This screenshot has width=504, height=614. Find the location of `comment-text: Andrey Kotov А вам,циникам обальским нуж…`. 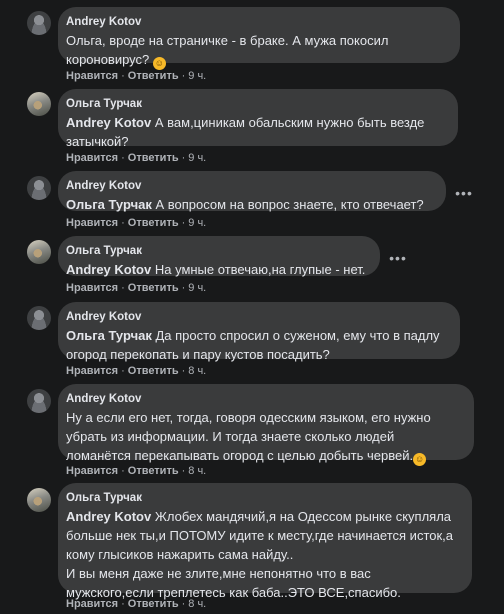

comment-text: Andrey Kotov А вам,циникам обальским нуж… is located at coordinates (256, 132).